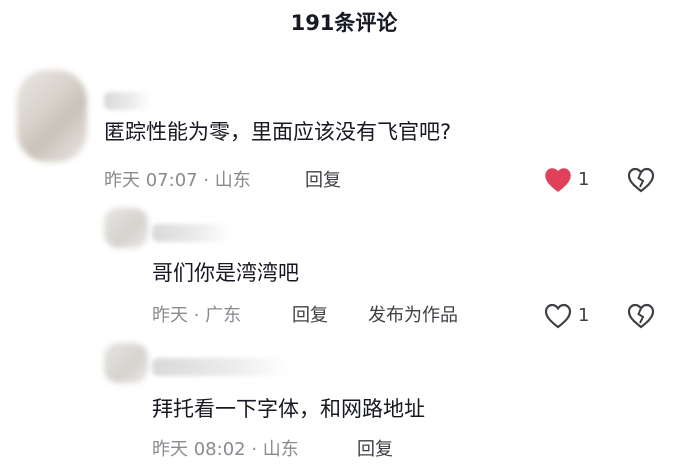  I want to click on comment-meta: 昨天 07:07 · 山东, so click(177, 180).